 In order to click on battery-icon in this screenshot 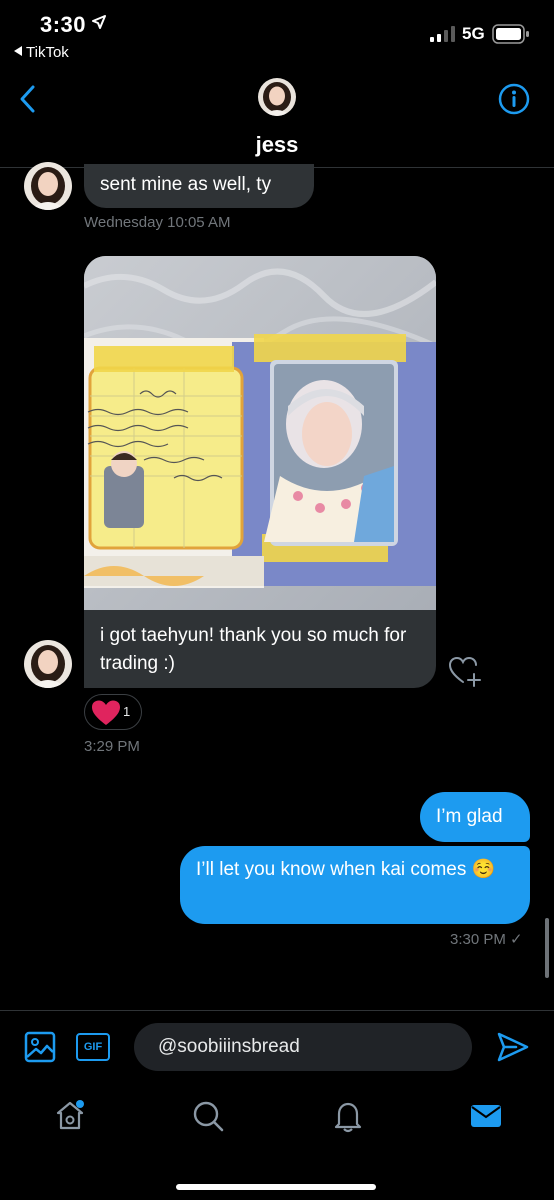, I will do `click(510, 34)`.